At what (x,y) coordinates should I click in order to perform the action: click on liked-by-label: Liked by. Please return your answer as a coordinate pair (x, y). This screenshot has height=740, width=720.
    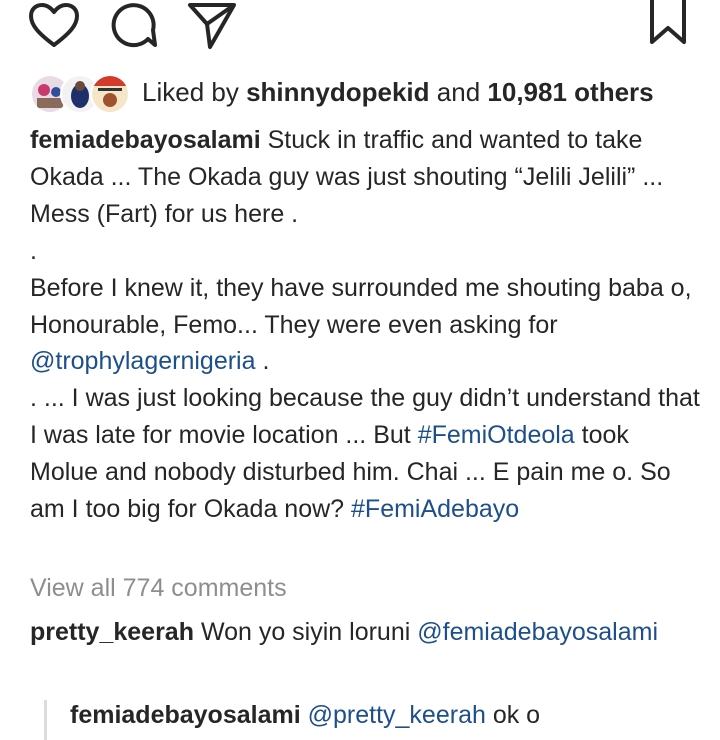
    Looking at the image, I should click on (190, 91).